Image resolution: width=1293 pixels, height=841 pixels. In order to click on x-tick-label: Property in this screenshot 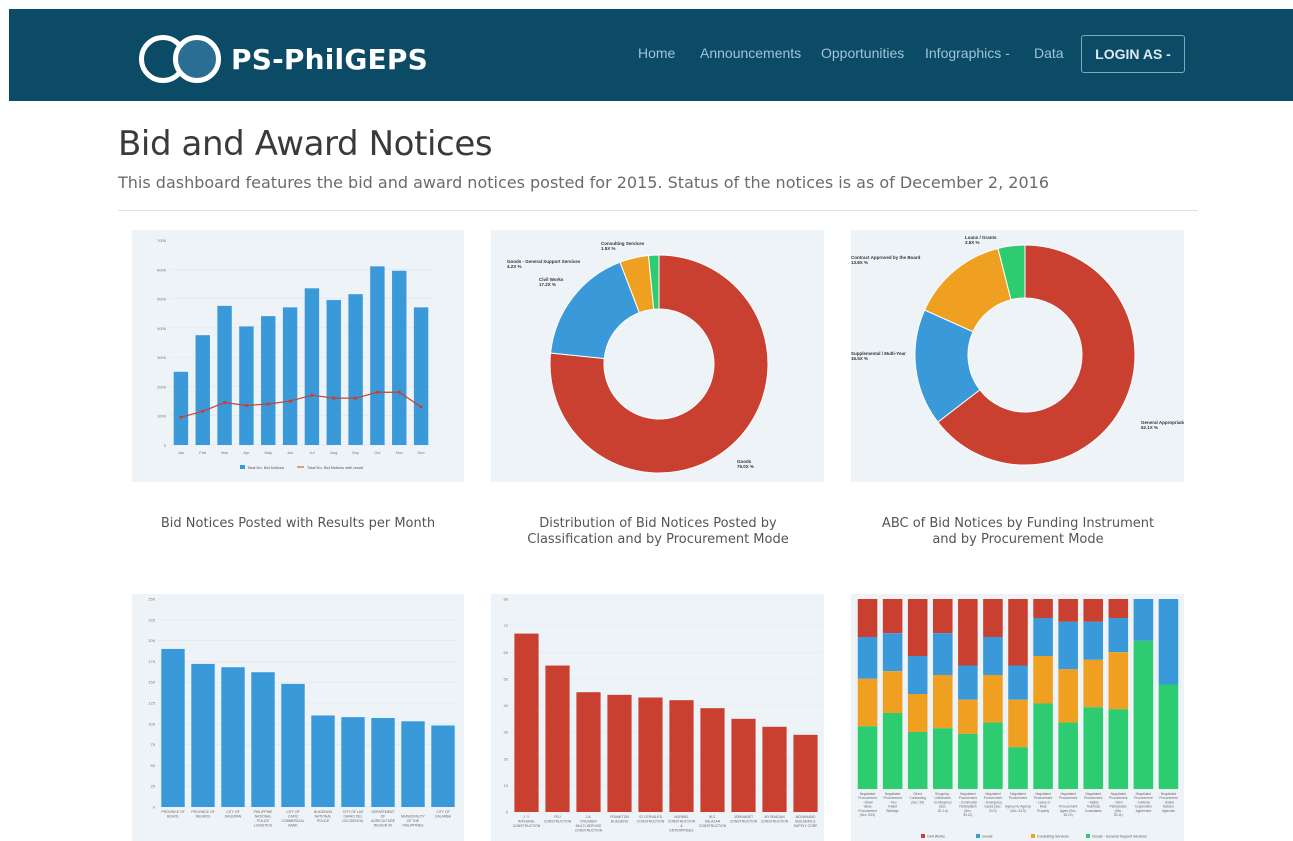, I will do `click(1043, 811)`.